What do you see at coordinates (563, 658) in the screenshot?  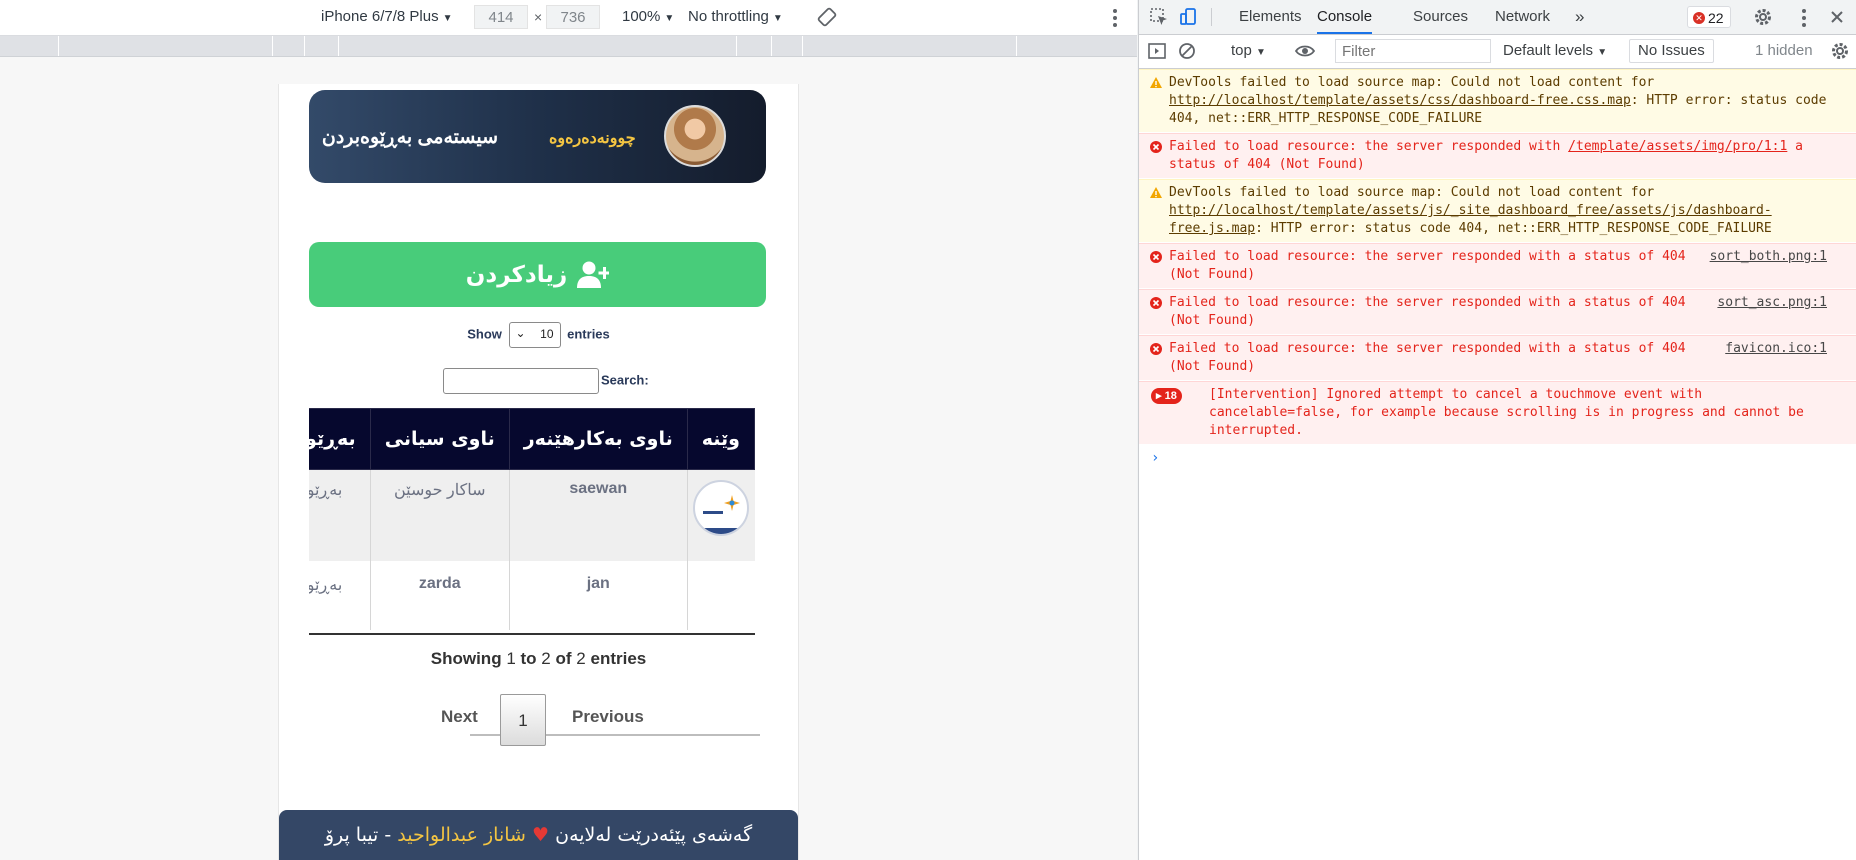 I see `showing-of-label: of` at bounding box center [563, 658].